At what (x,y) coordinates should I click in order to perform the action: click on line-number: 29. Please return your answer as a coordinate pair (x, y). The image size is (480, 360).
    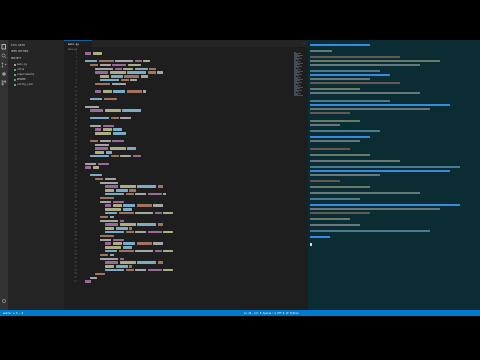
    Looking at the image, I should click on (75, 160).